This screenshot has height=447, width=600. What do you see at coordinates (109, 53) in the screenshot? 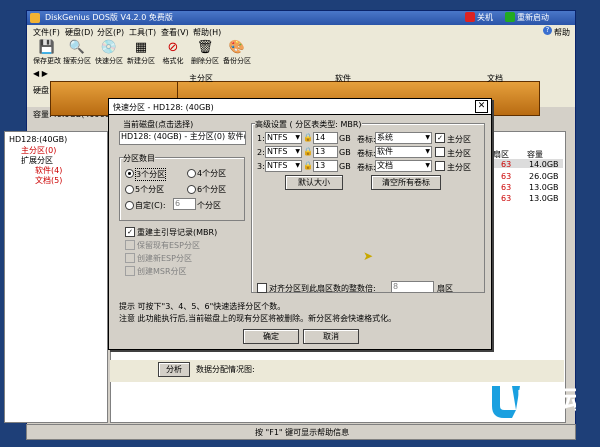
I see `quick-partition-button: 💿 快速分区` at bounding box center [109, 53].